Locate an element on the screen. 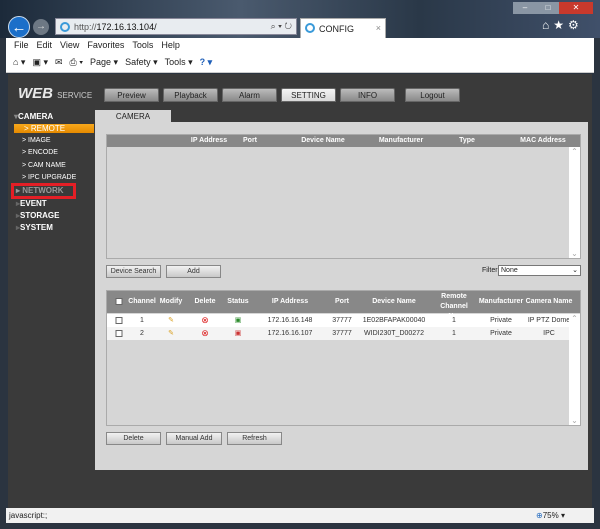  manual-add-button: Manual Add is located at coordinates (194, 438).